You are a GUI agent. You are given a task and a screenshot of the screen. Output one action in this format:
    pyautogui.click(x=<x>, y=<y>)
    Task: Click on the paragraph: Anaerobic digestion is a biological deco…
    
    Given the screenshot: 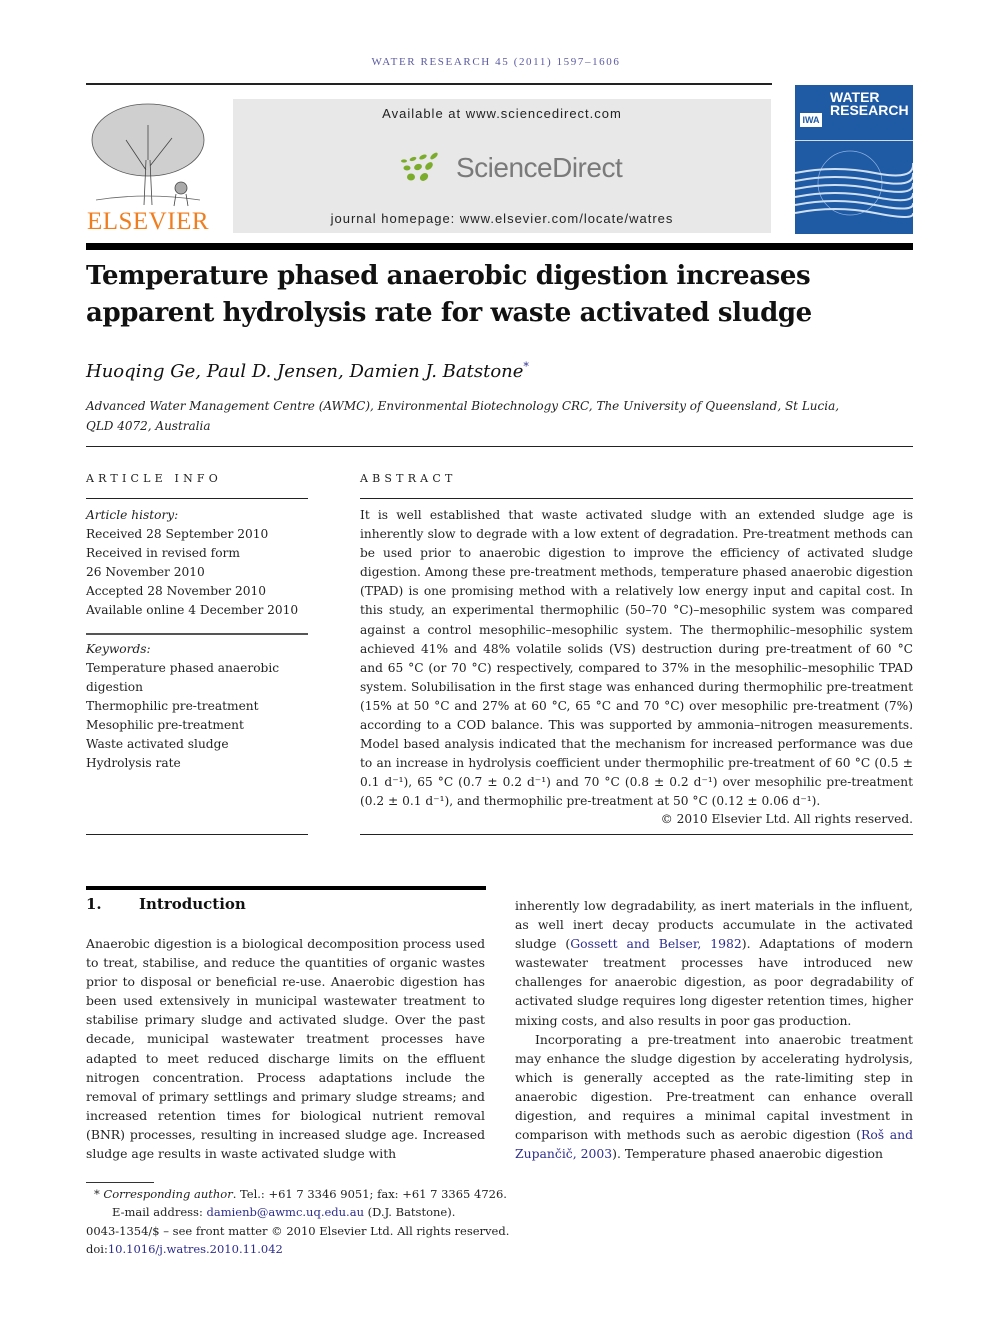 What is the action you would take?
    pyautogui.click(x=285, y=1049)
    